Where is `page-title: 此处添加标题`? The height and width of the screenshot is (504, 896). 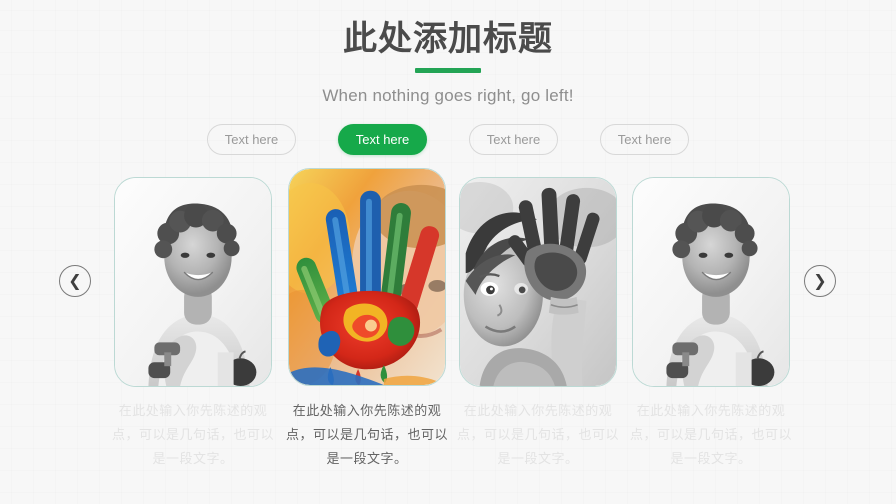 page-title: 此处添加标题 is located at coordinates (448, 39).